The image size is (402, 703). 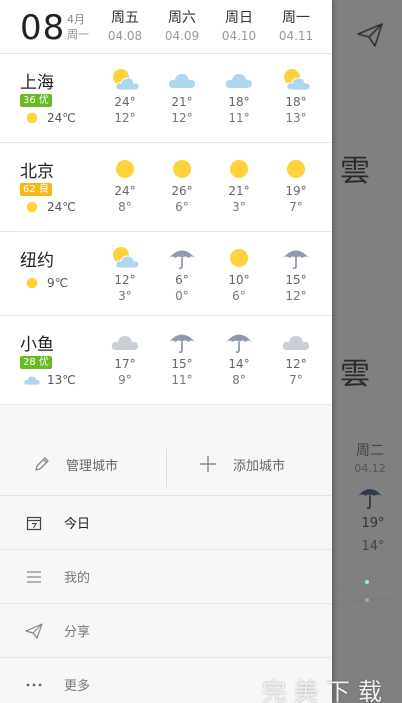 What do you see at coordinates (166, 419) in the screenshot?
I see `list-spacer` at bounding box center [166, 419].